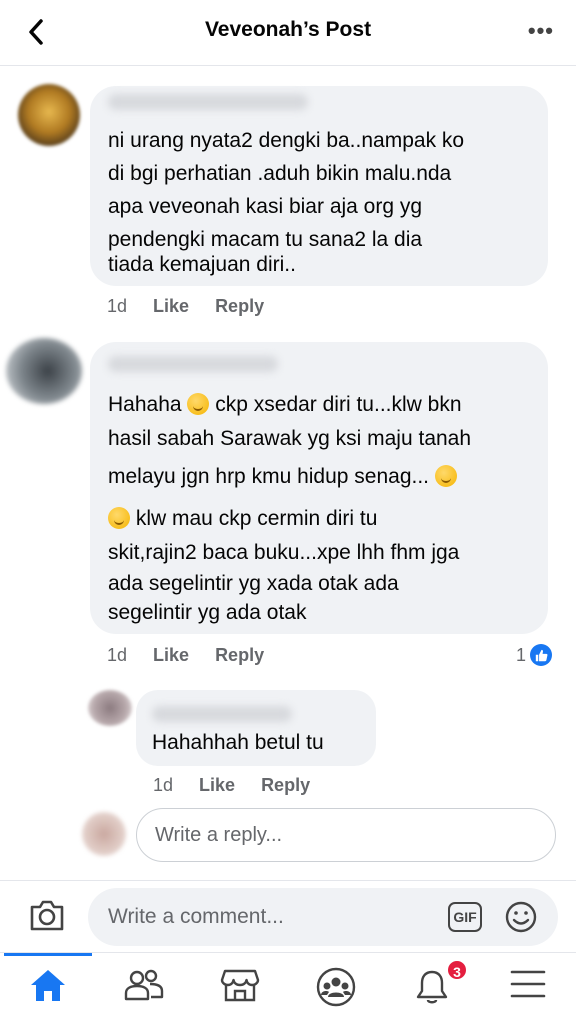 The image size is (576, 1024). Describe the element at coordinates (288, 988) in the screenshot. I see `bottom-nav: 3` at that location.